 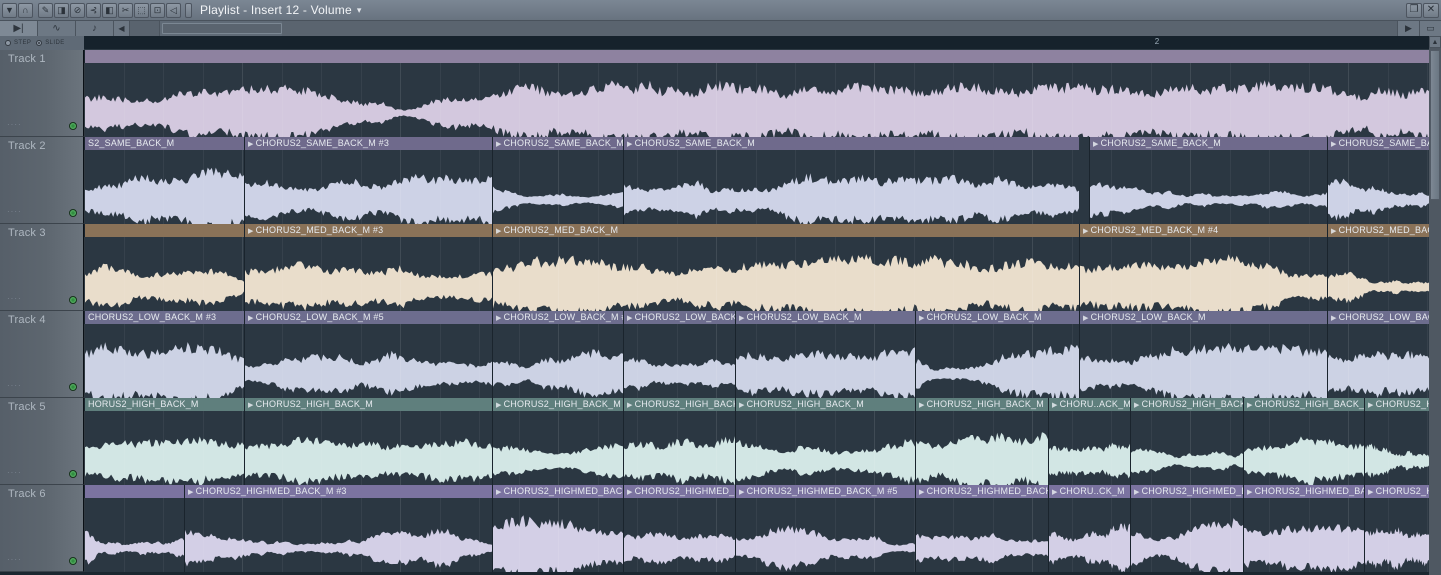 What do you see at coordinates (558, 404) in the screenshot?
I see `clip-title-bar: ▶ CHORUS2_HIGH_BACK_M #2` at bounding box center [558, 404].